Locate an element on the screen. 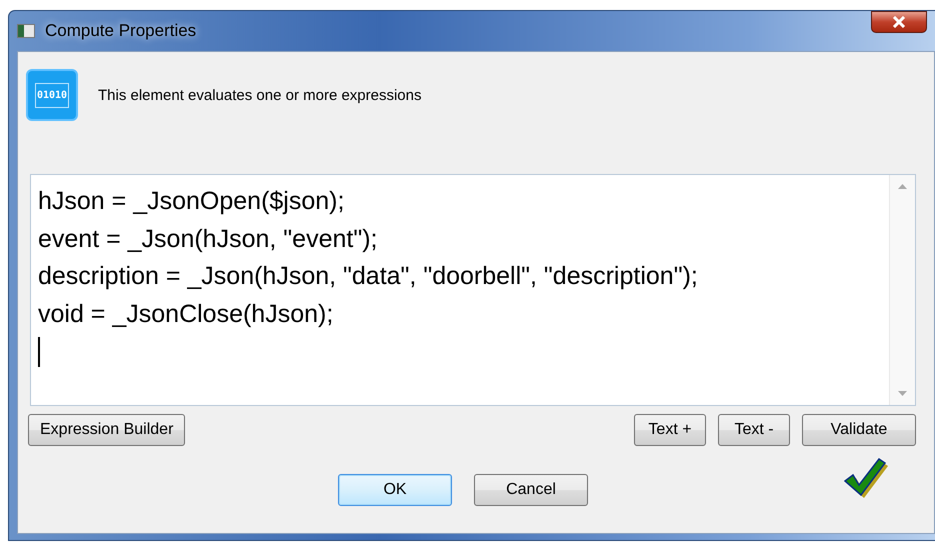  close-icon is located at coordinates (899, 22).